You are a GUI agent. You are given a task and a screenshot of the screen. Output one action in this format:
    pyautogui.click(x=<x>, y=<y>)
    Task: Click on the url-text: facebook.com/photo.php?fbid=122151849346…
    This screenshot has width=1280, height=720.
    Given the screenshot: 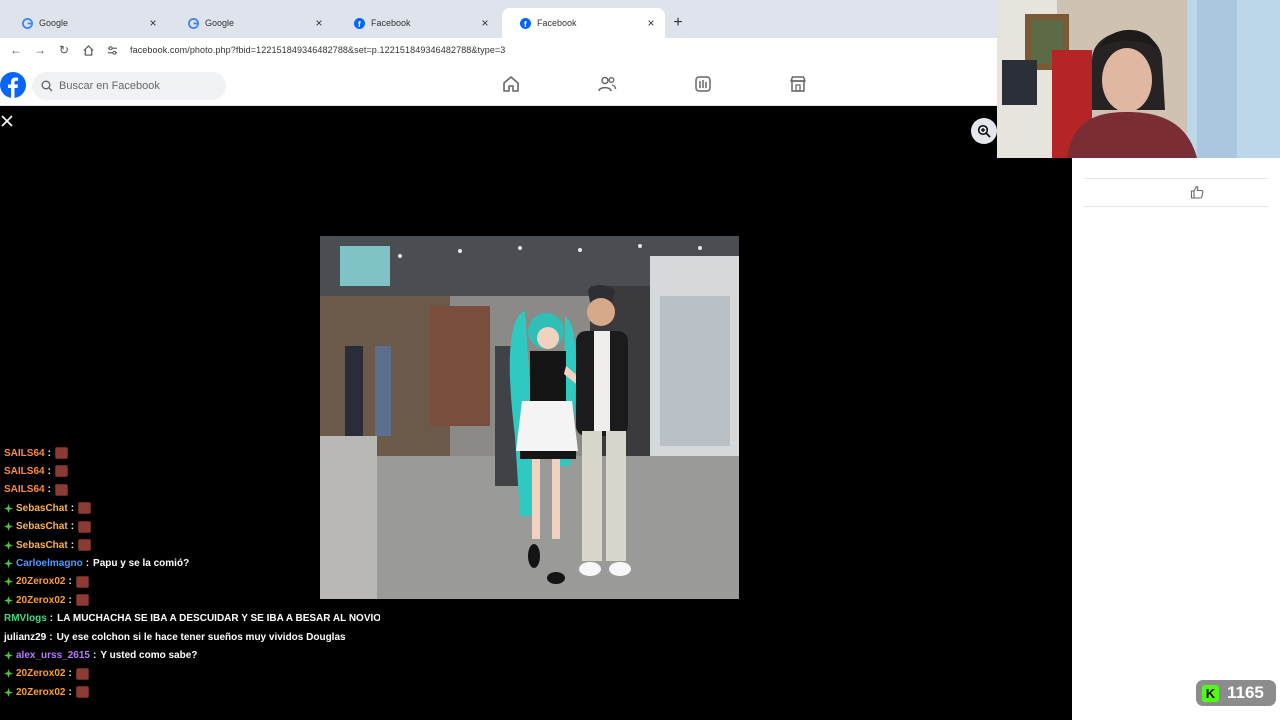 What is the action you would take?
    pyautogui.click(x=317, y=50)
    